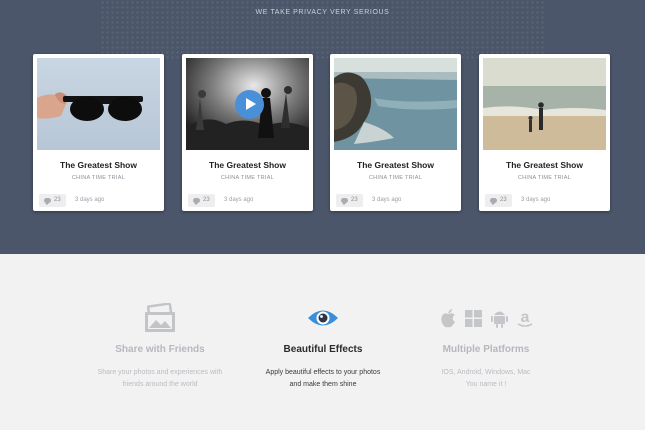 The width and height of the screenshot is (645, 430). I want to click on hero-tagline: WE TAKE PRIVACY VERY SERIOUS, so click(322, 12).